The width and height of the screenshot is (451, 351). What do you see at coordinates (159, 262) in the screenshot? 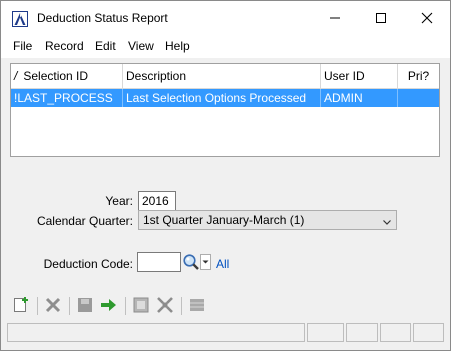
I see `deduction-code-field` at bounding box center [159, 262].